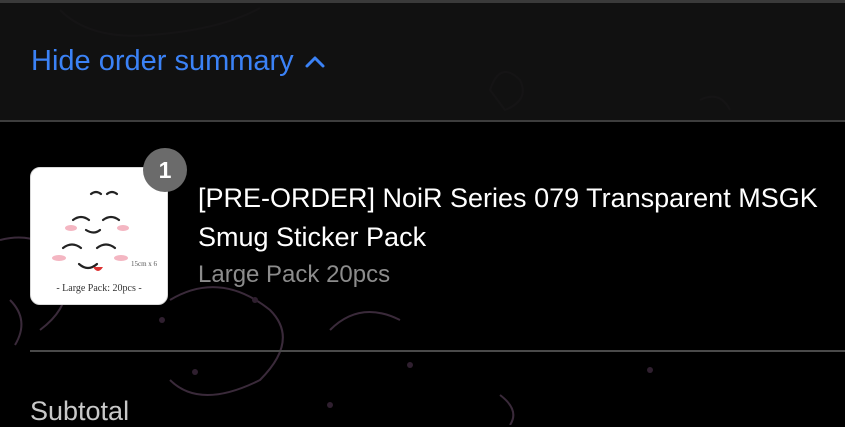  I want to click on toggle-label: Hide order summary, so click(162, 61).